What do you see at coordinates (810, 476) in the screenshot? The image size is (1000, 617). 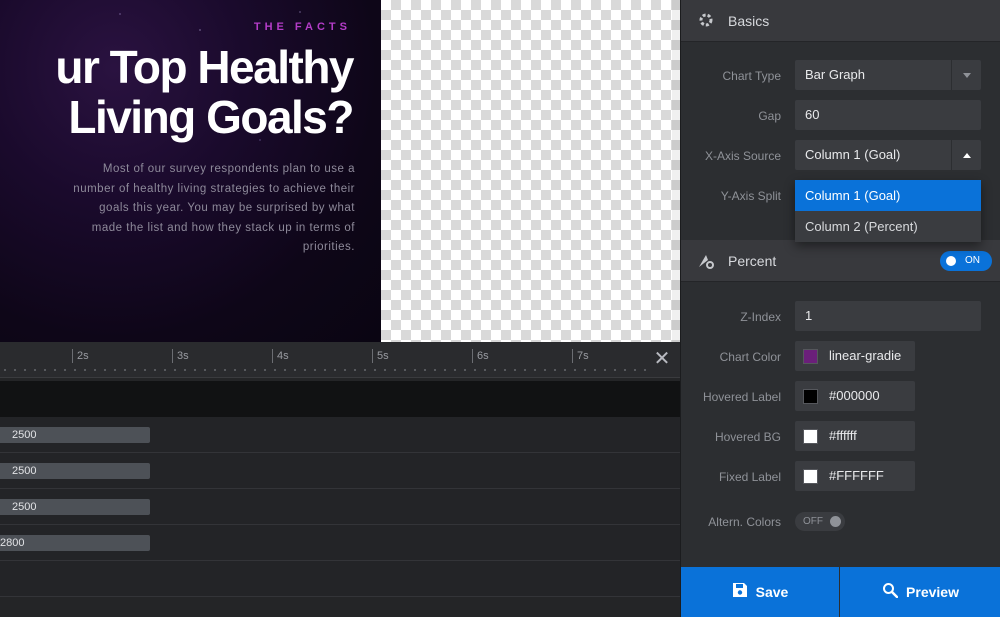 I see `fixed-label-swatch` at bounding box center [810, 476].